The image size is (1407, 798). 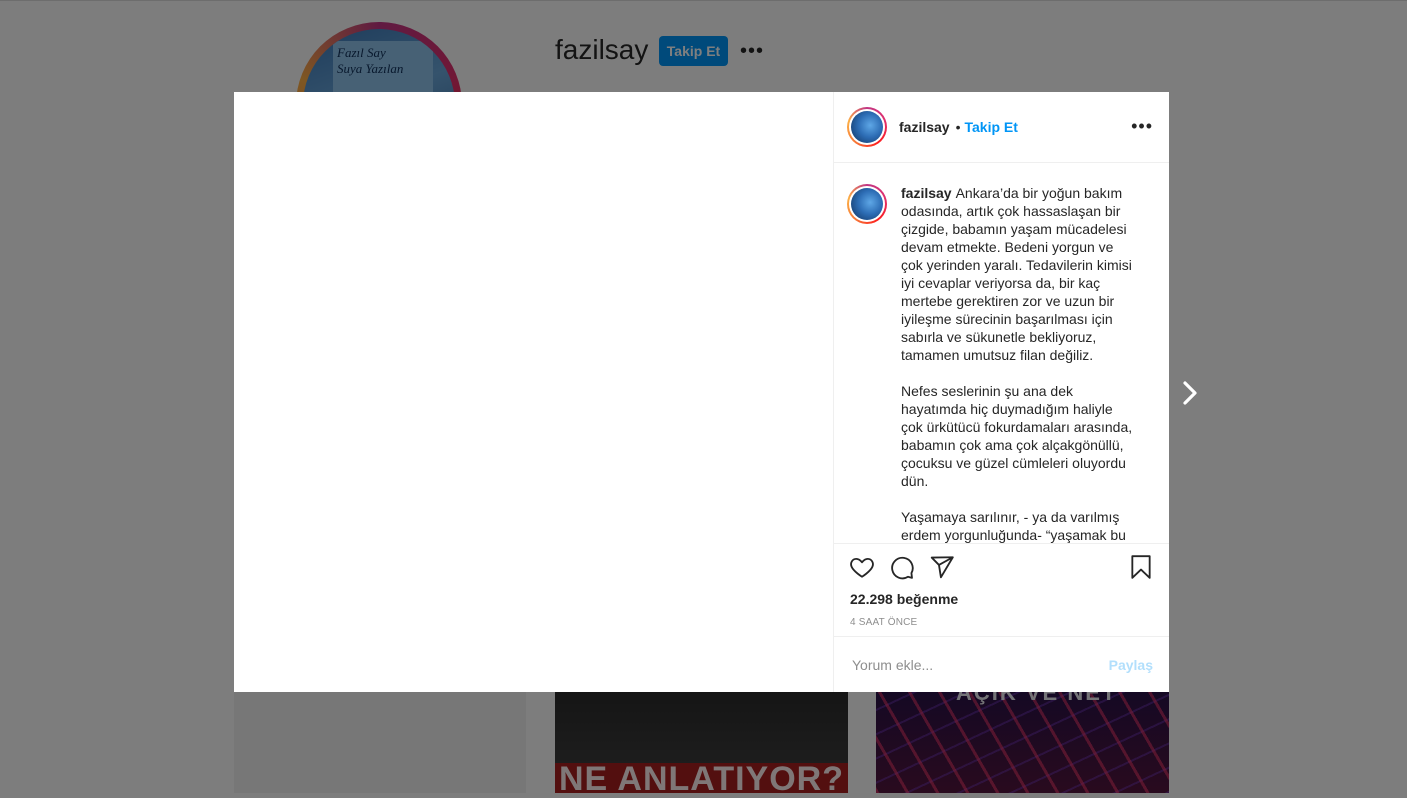 I want to click on post-author-username: fazilsay, so click(x=924, y=127).